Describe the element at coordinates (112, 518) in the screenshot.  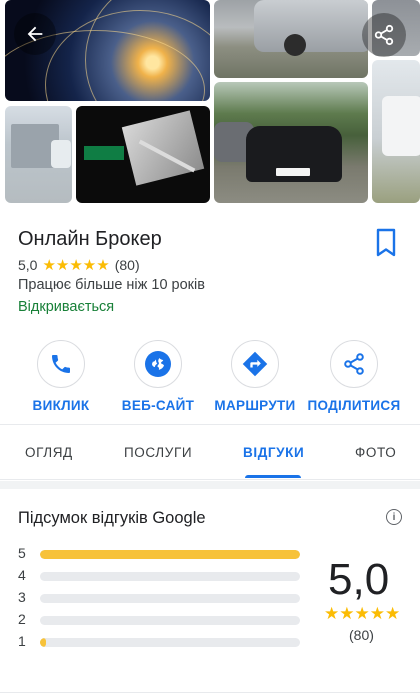
I see `summary-title: Підсумок відгуків Google` at that location.